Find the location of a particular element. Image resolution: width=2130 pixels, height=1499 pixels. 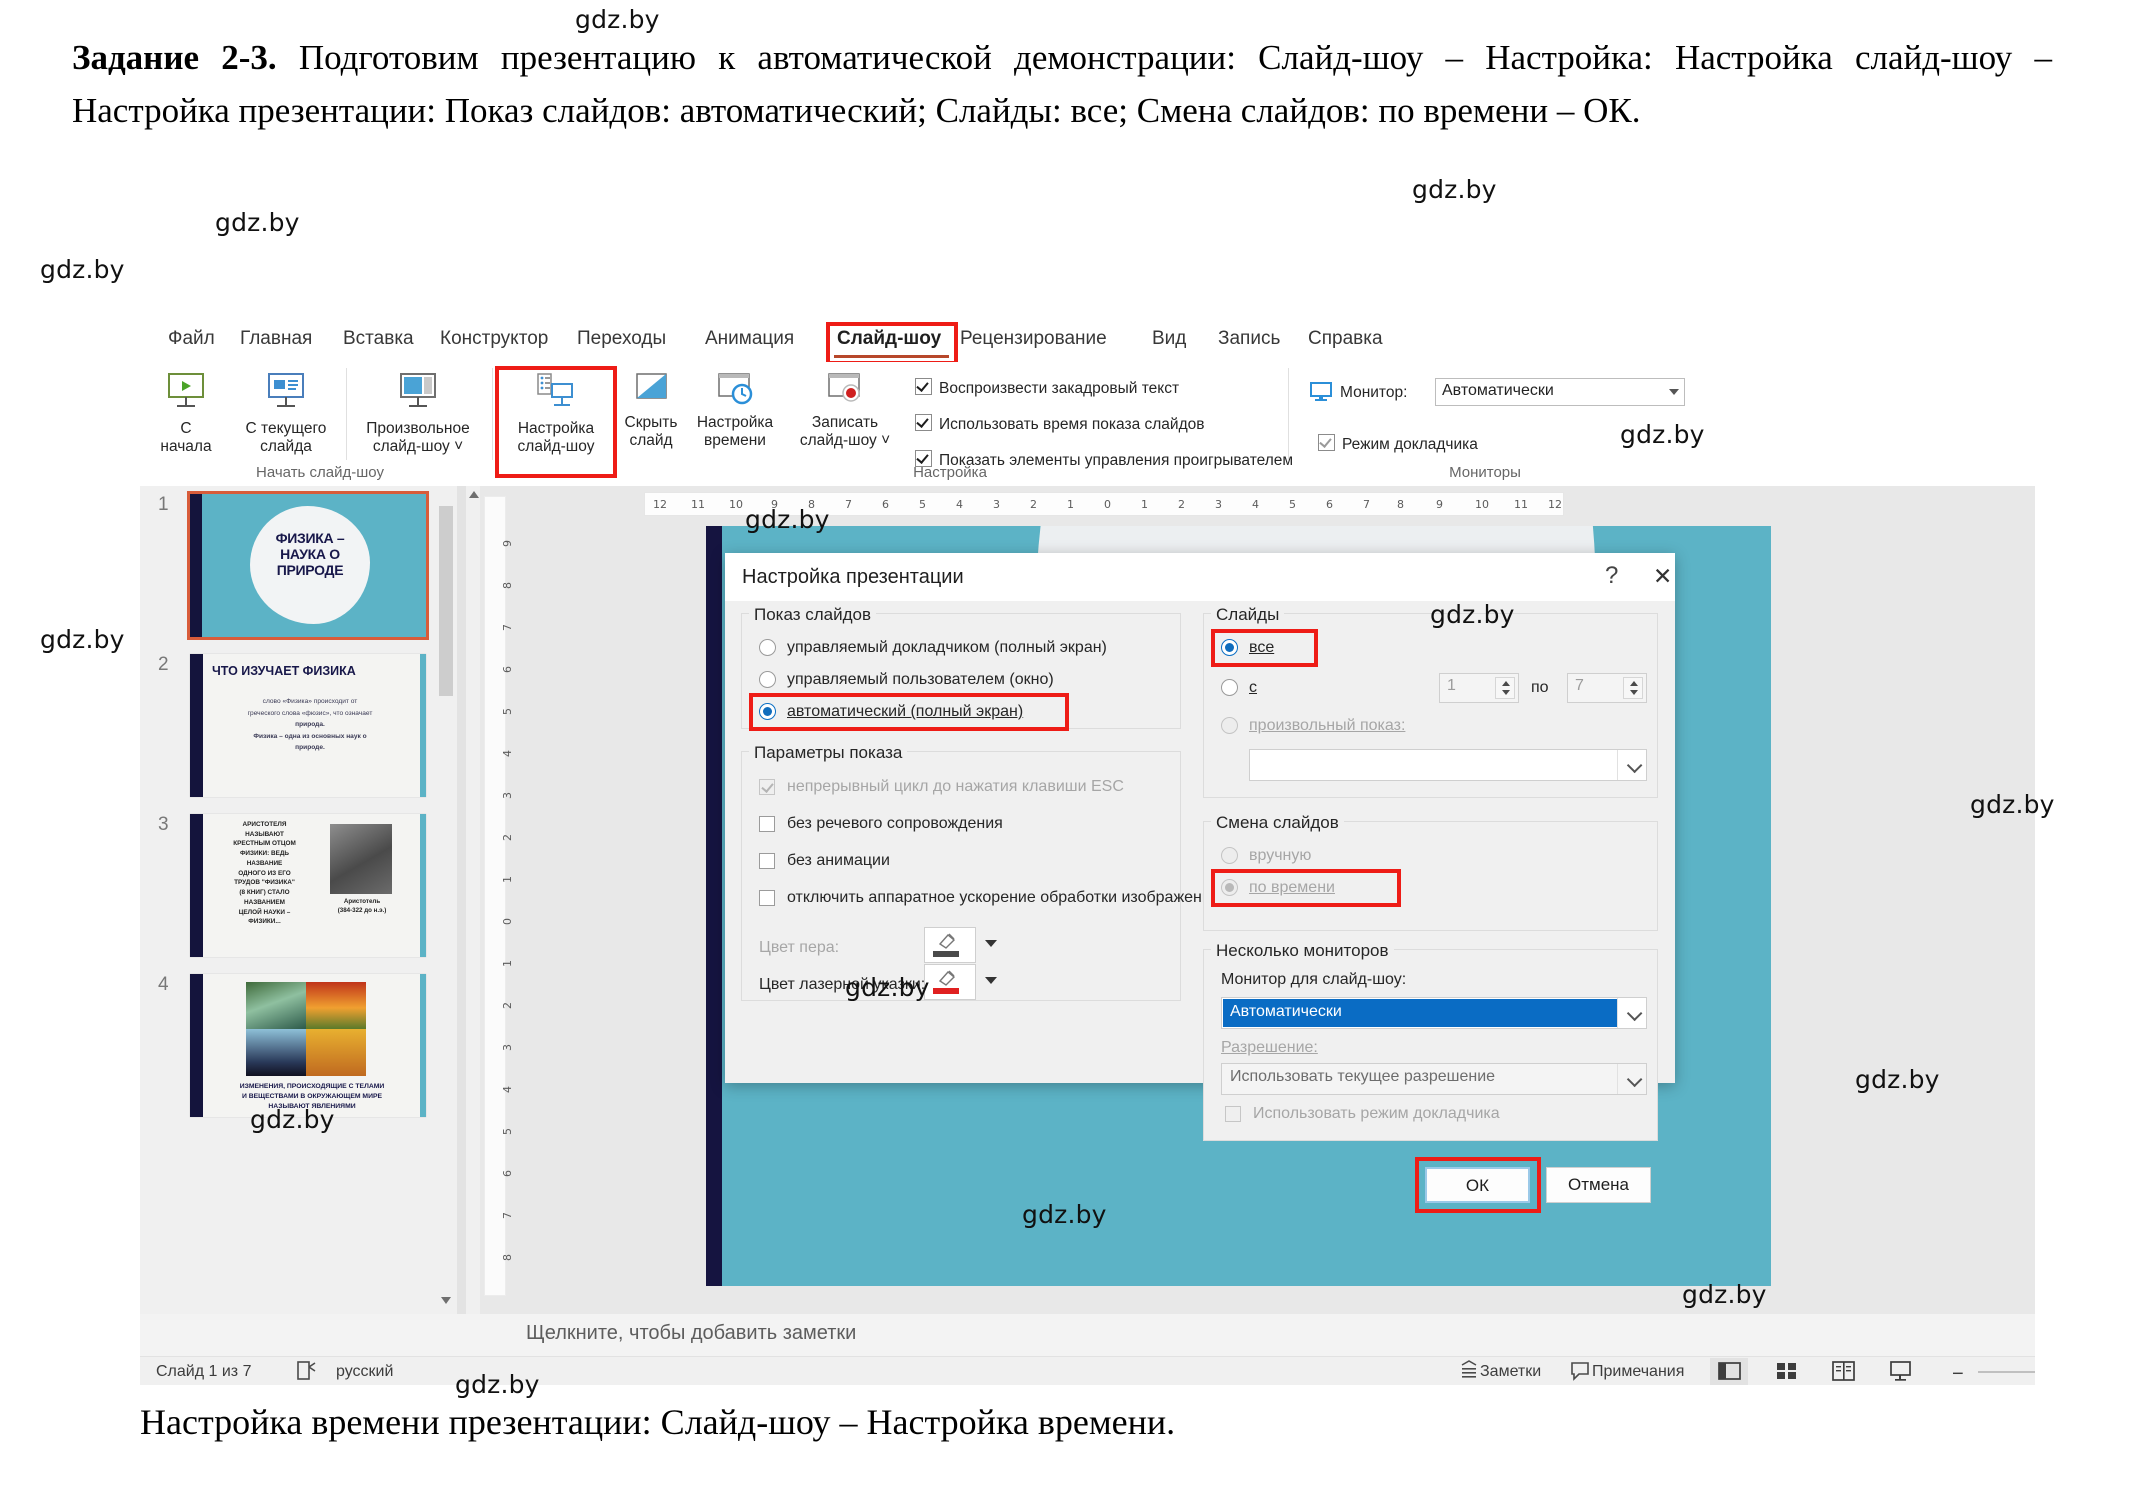

notes-icon is located at coordinates (1469, 1372).